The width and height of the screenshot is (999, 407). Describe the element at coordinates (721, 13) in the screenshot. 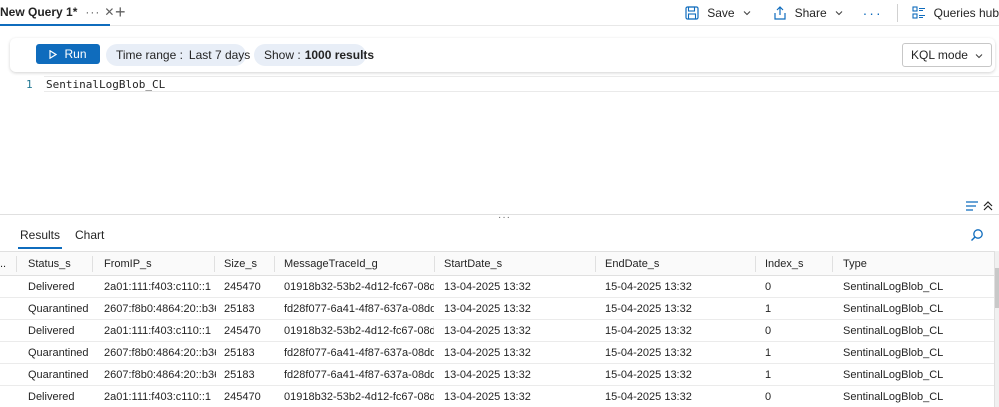

I see `save-label: Save` at that location.